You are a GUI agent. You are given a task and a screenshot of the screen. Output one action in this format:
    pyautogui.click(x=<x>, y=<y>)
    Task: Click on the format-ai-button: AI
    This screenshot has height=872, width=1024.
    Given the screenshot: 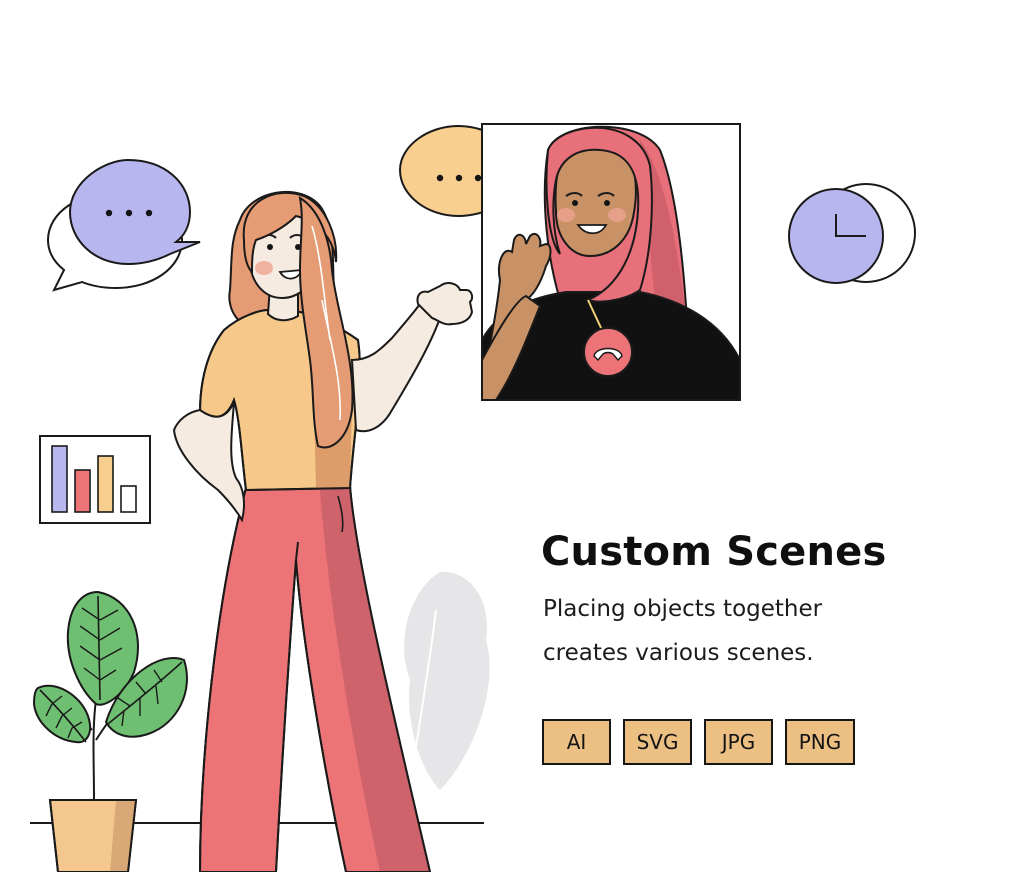 What is the action you would take?
    pyautogui.click(x=576, y=742)
    